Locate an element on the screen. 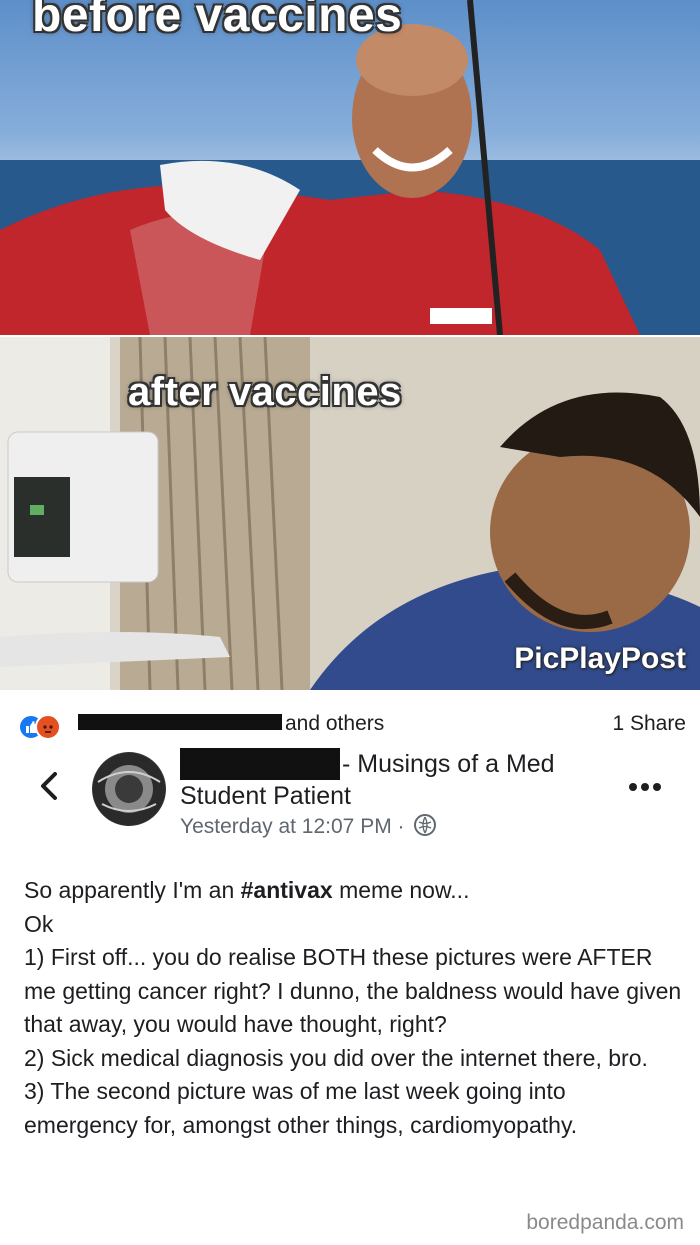 The image size is (700, 1245). avatar-graphic is located at coordinates (129, 789).